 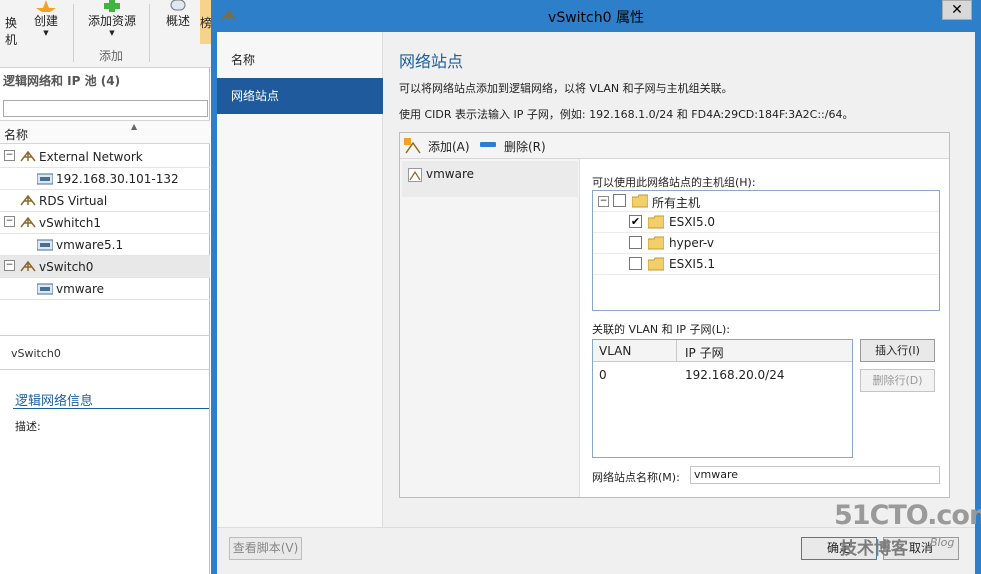 I want to click on section-heading: 网络站点, so click(x=431, y=61).